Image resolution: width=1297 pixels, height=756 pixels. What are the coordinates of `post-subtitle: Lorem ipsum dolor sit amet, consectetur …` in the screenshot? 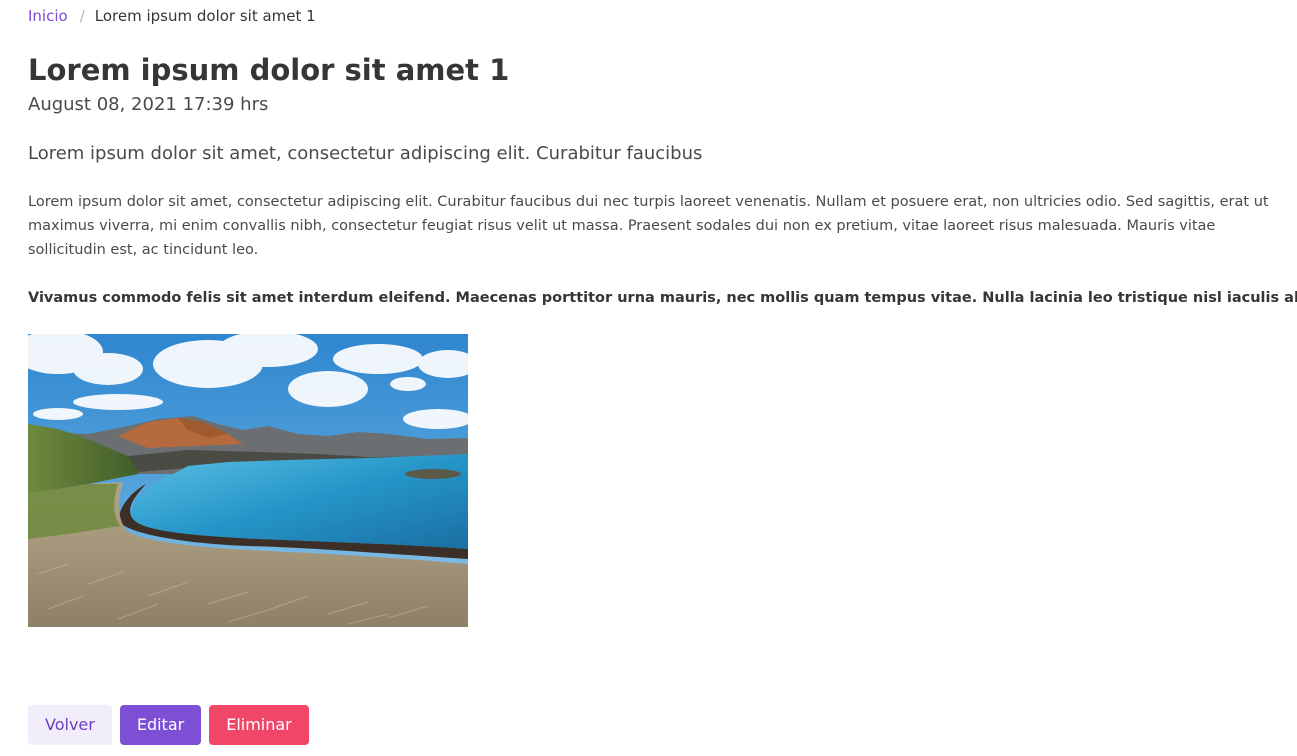 It's located at (365, 153).